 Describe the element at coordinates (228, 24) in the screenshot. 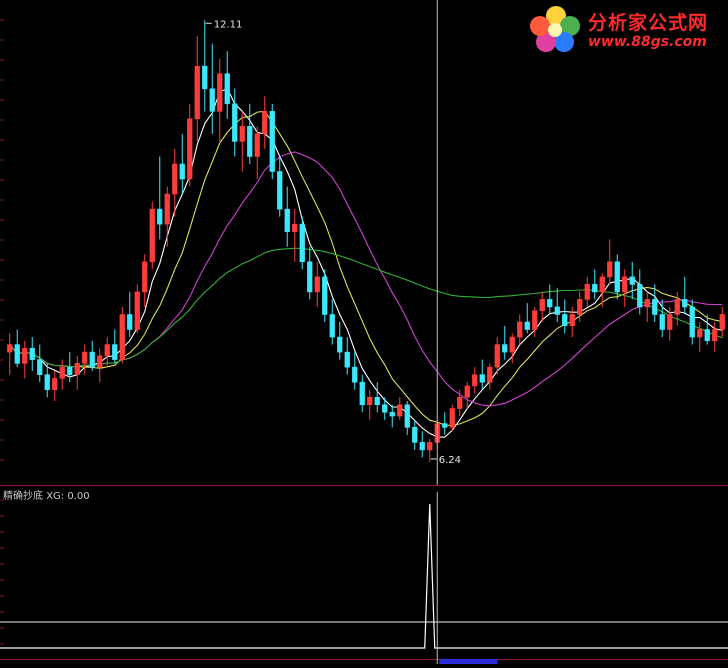

I see `annotation-high: 12.11` at that location.